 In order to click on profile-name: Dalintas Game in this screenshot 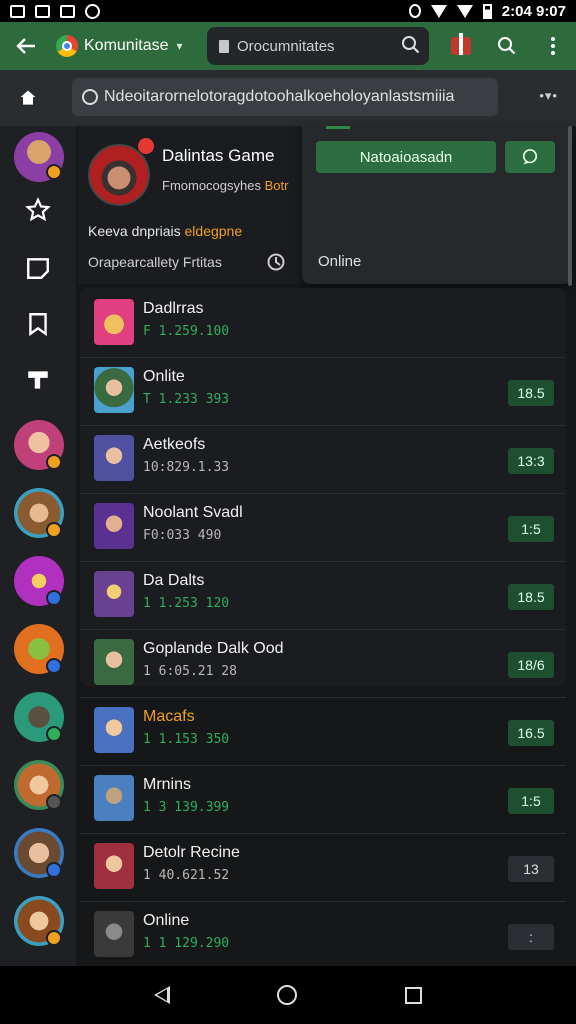, I will do `click(218, 155)`.